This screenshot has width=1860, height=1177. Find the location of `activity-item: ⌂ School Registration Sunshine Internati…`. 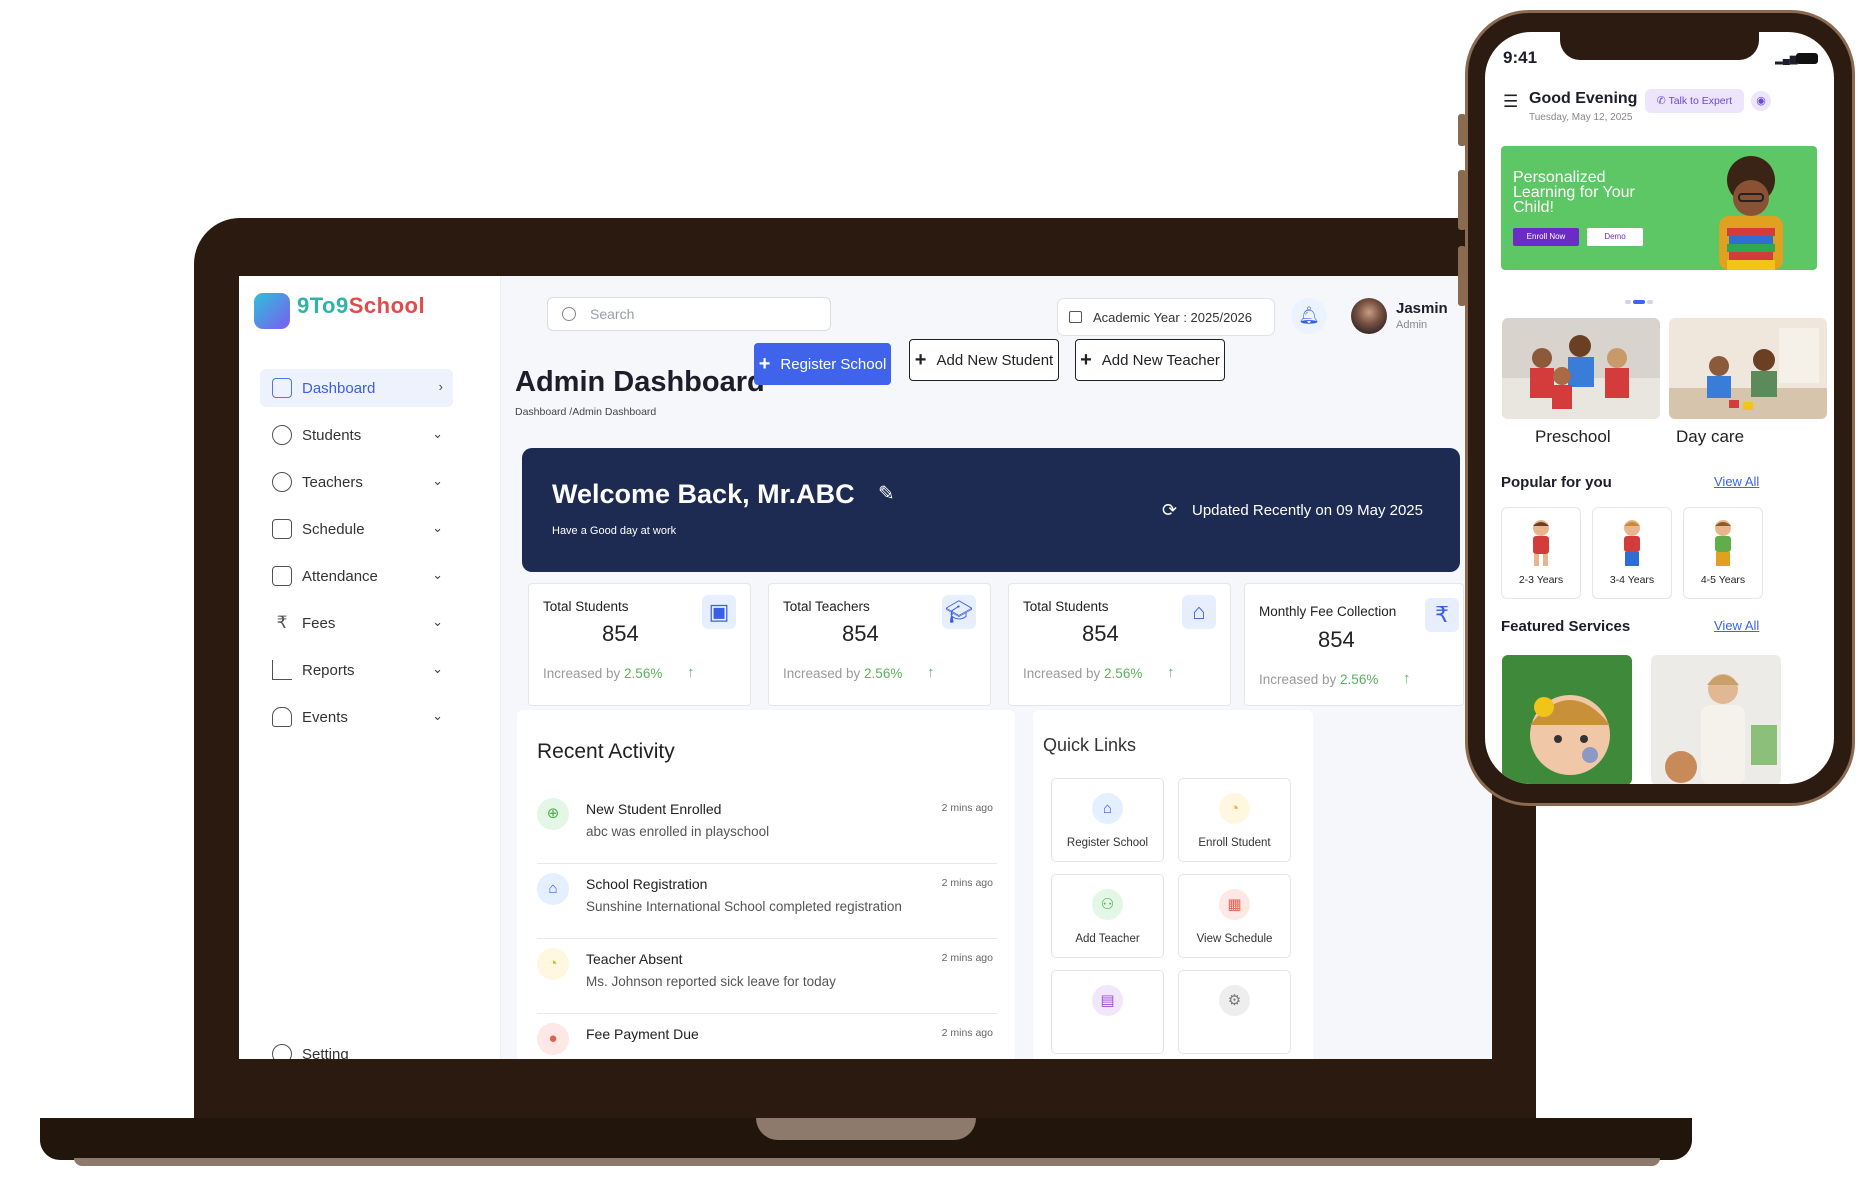

activity-item: ⌂ School Registration Sunshine Internati… is located at coordinates (767, 902).